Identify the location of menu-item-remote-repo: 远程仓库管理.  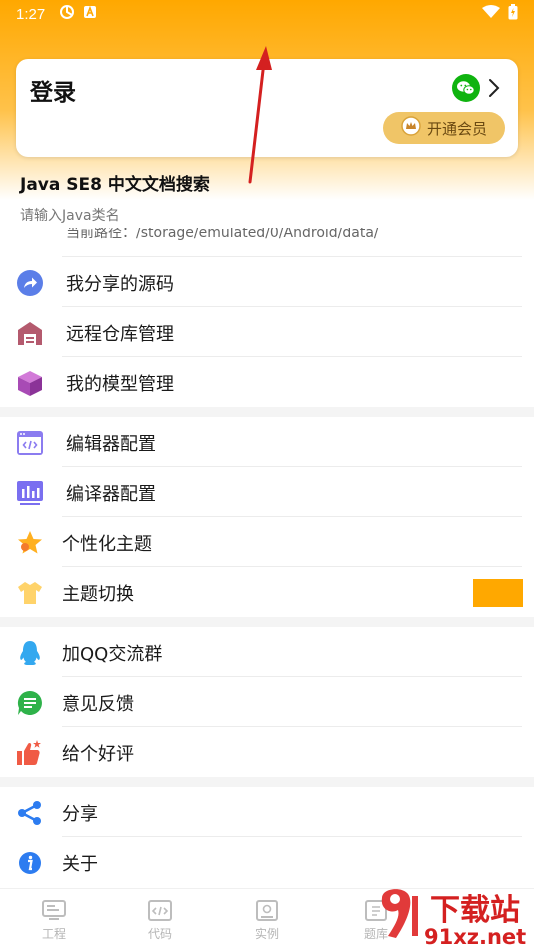
(267, 332).